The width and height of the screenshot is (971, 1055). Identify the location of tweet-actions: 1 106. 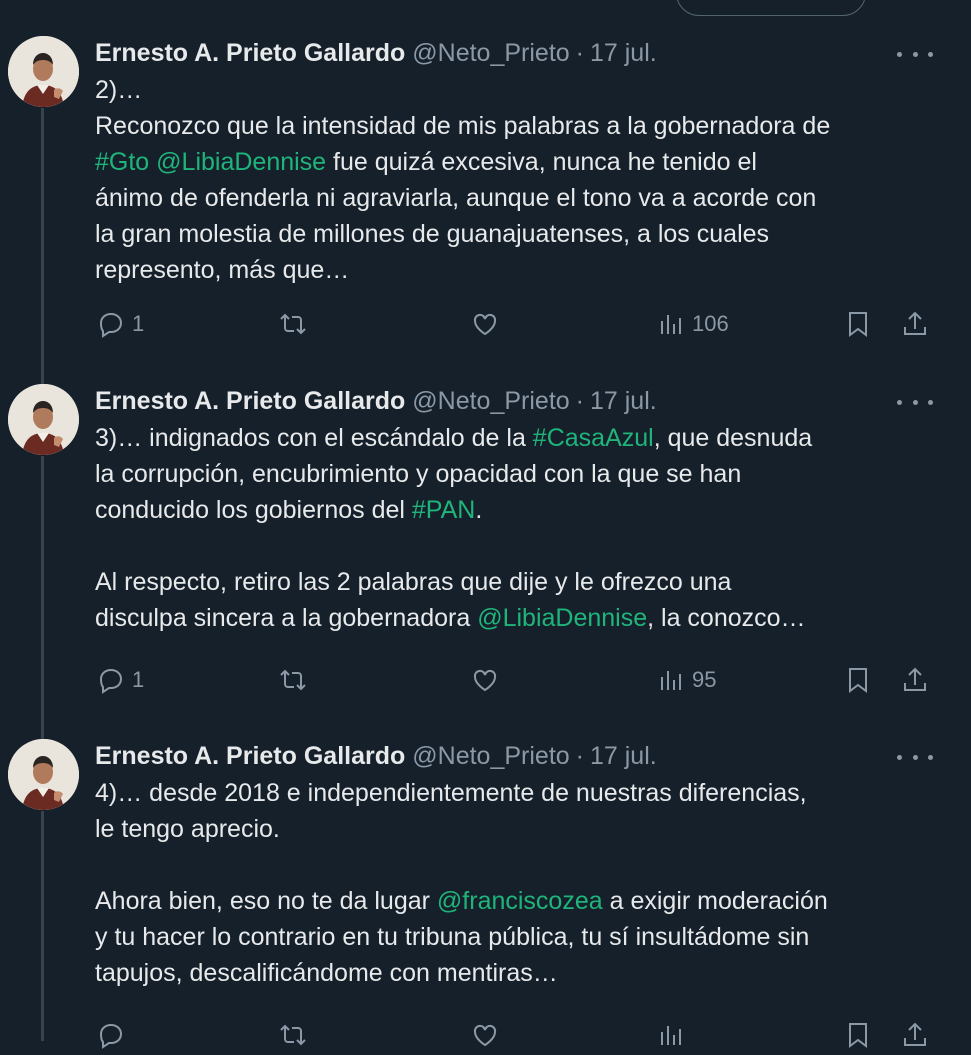
(485, 324).